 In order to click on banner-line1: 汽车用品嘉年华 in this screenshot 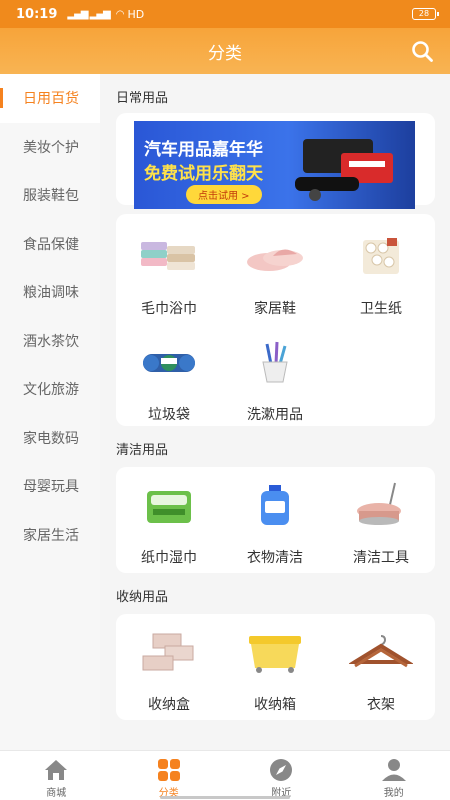, I will do `click(203, 150)`.